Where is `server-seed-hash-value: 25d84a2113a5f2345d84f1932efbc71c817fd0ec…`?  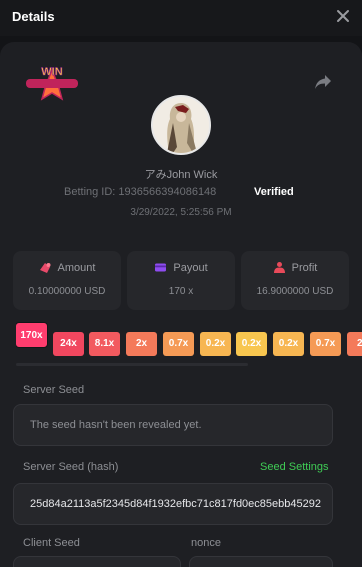
server-seed-hash-value: 25d84a2113a5f2345d84f1932efbc71c817fd0ec… is located at coordinates (175, 504).